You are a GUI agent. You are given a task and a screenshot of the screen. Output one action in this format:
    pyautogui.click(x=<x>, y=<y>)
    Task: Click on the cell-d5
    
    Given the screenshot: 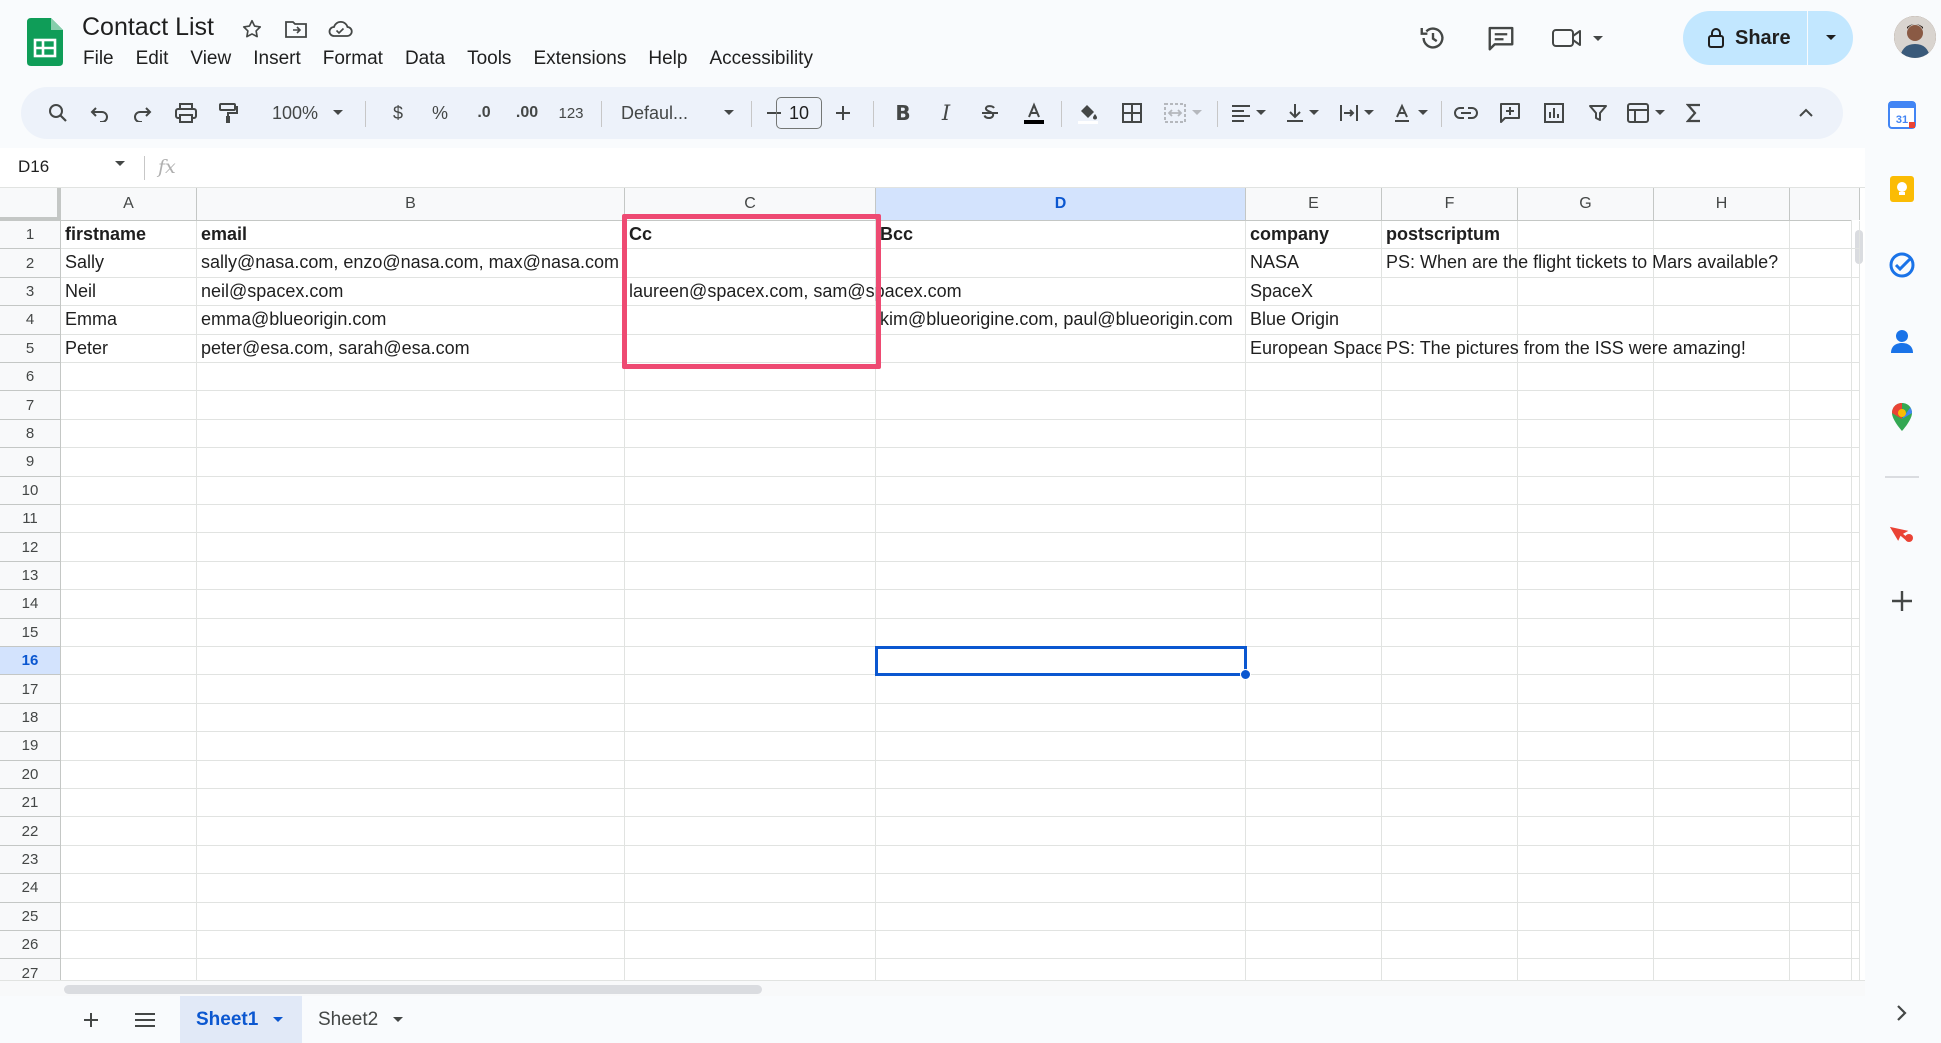 What is the action you would take?
    pyautogui.click(x=1061, y=348)
    